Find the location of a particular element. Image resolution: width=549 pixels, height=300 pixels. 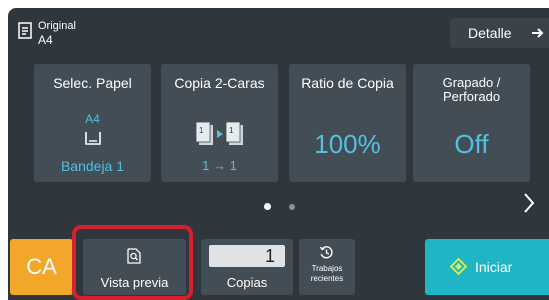

copies-button: 1 Copias is located at coordinates (247, 267).